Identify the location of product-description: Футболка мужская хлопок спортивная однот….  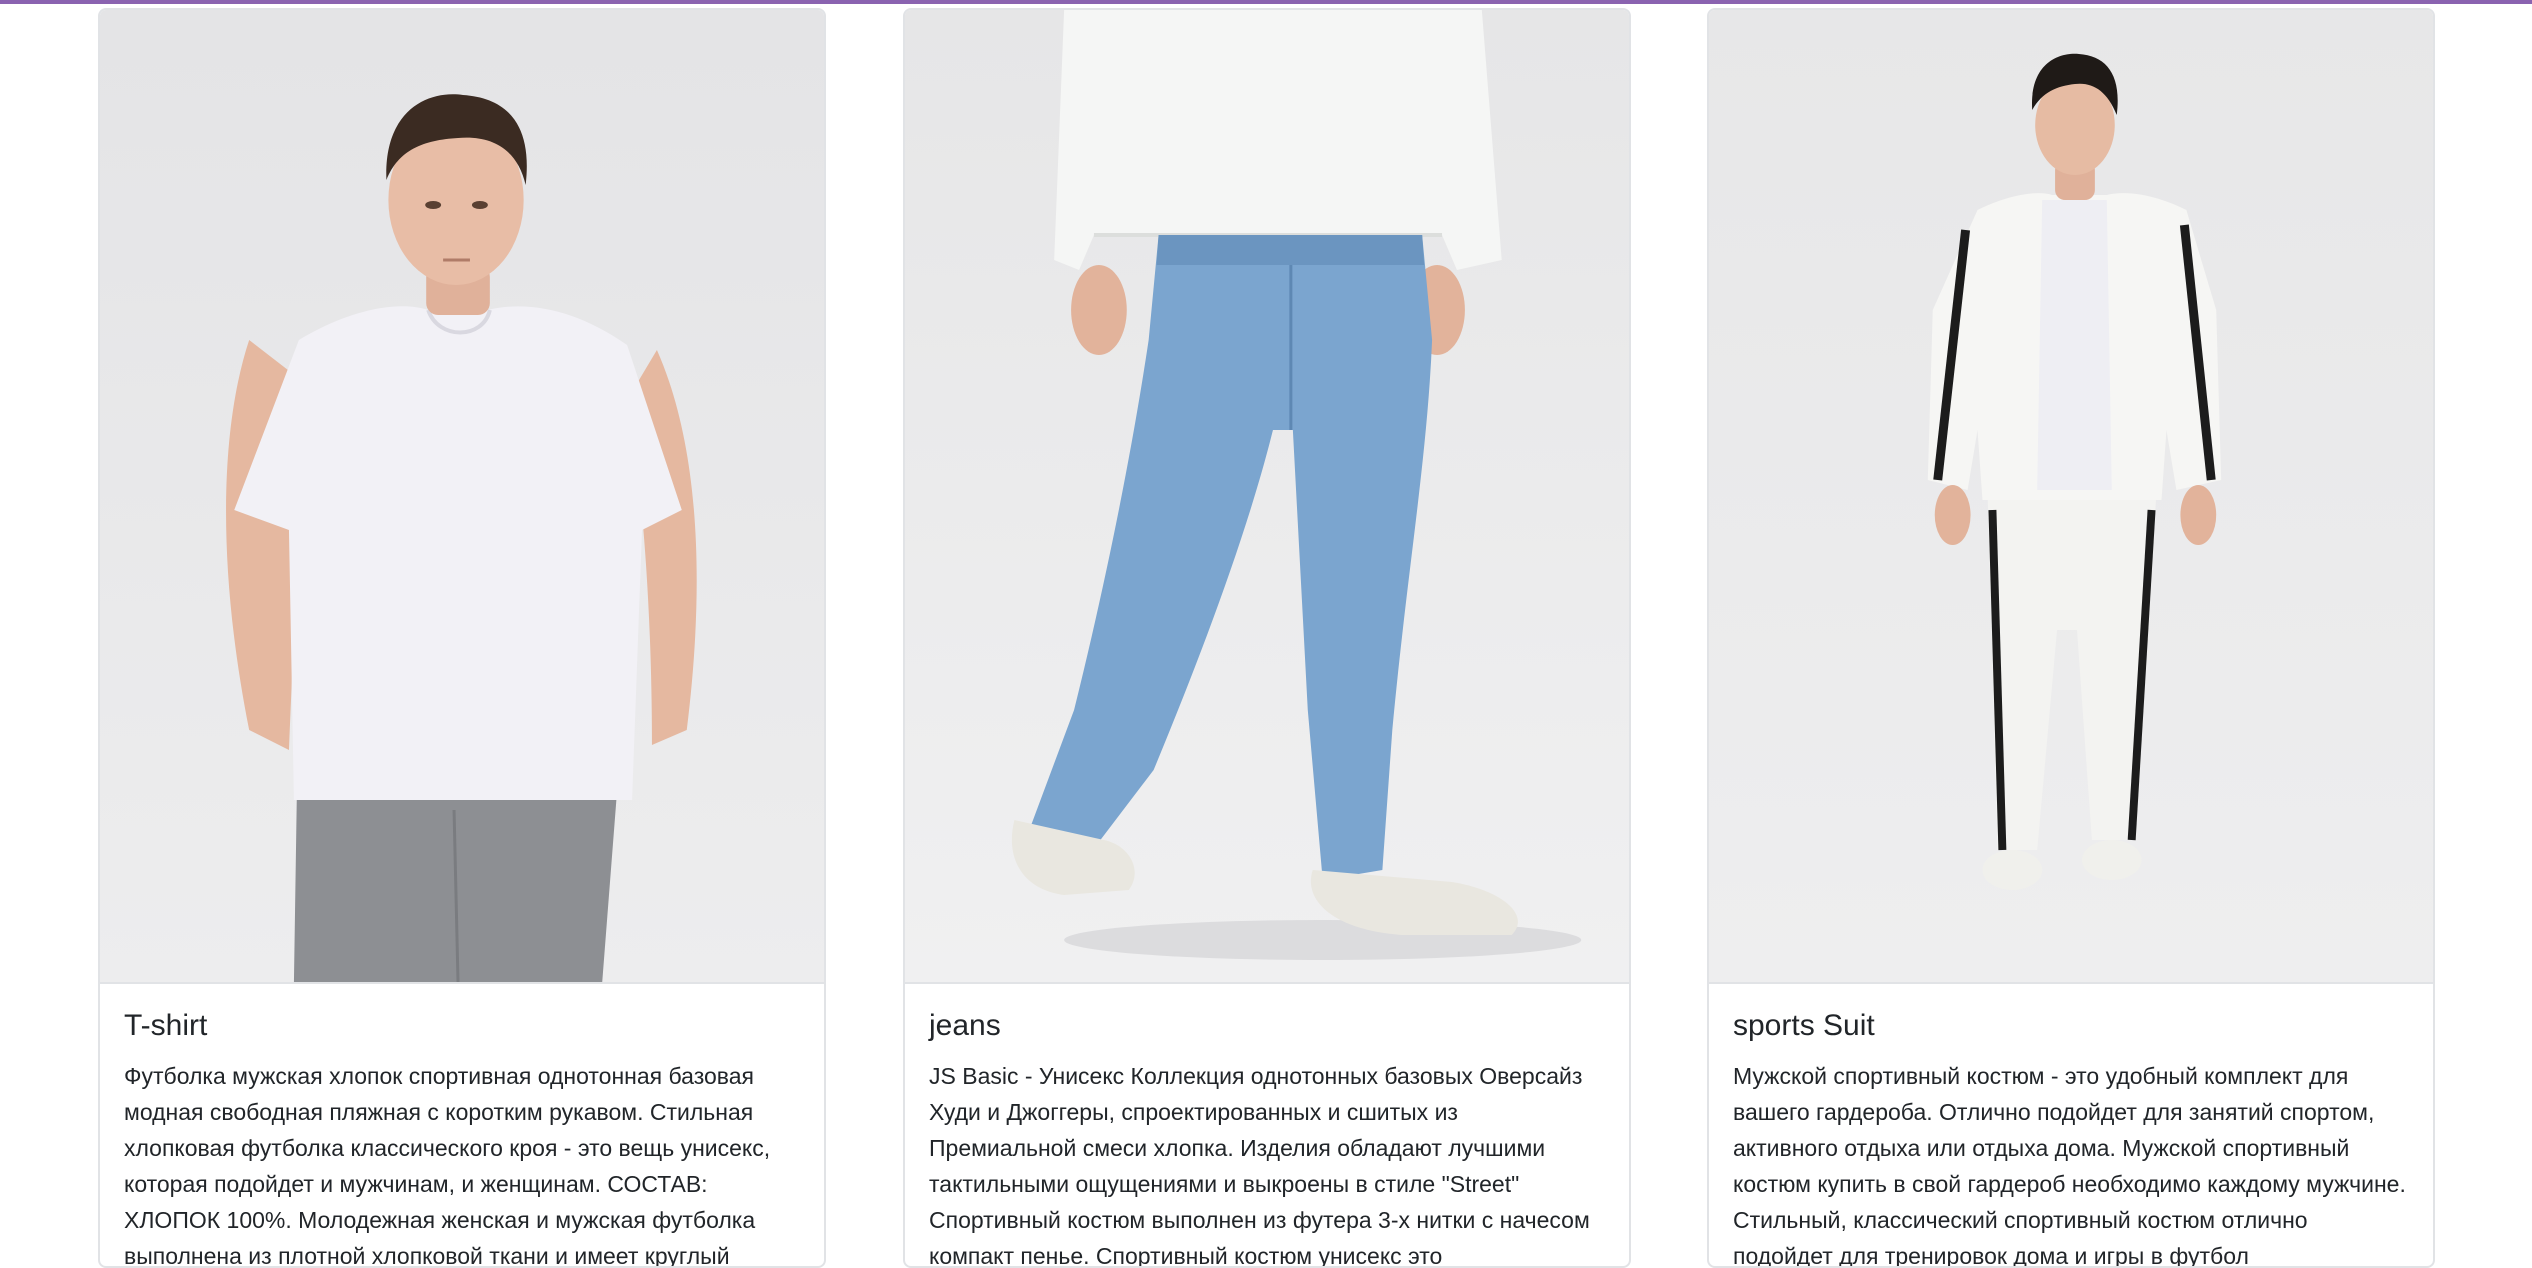
(447, 1165).